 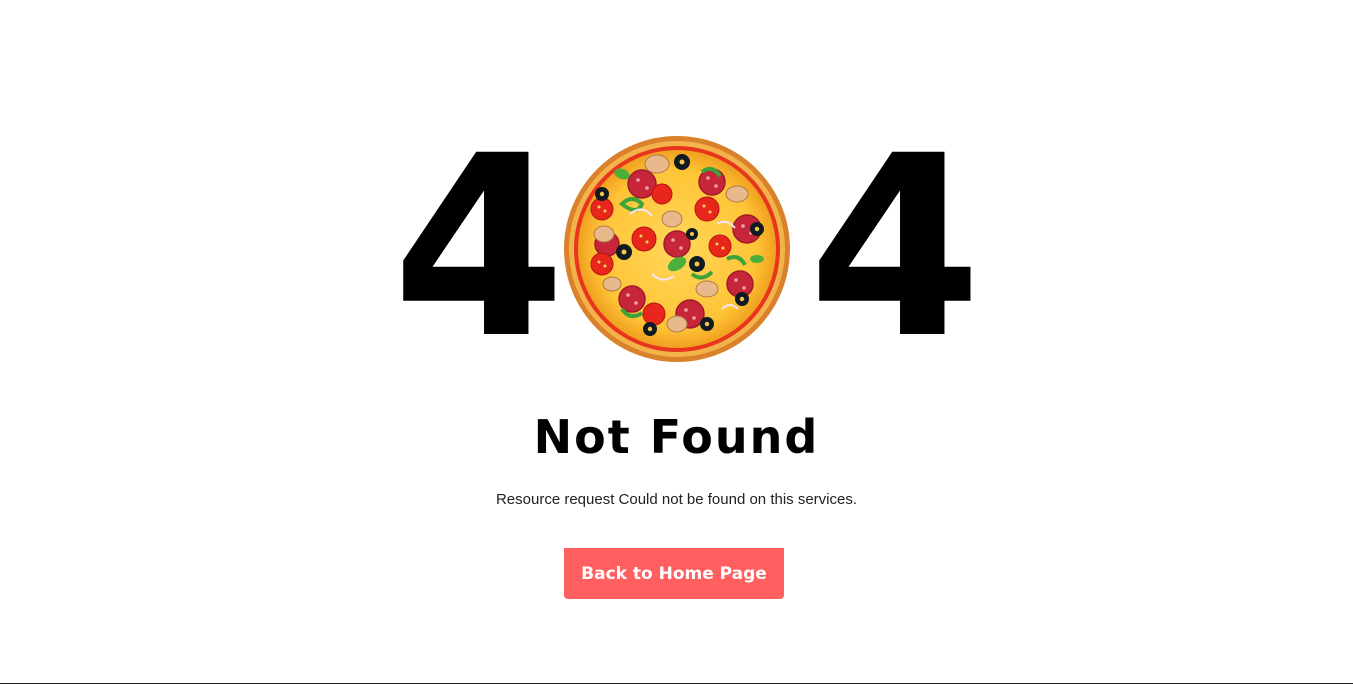 I want to click on error-digit-left: 4, so click(x=479, y=247).